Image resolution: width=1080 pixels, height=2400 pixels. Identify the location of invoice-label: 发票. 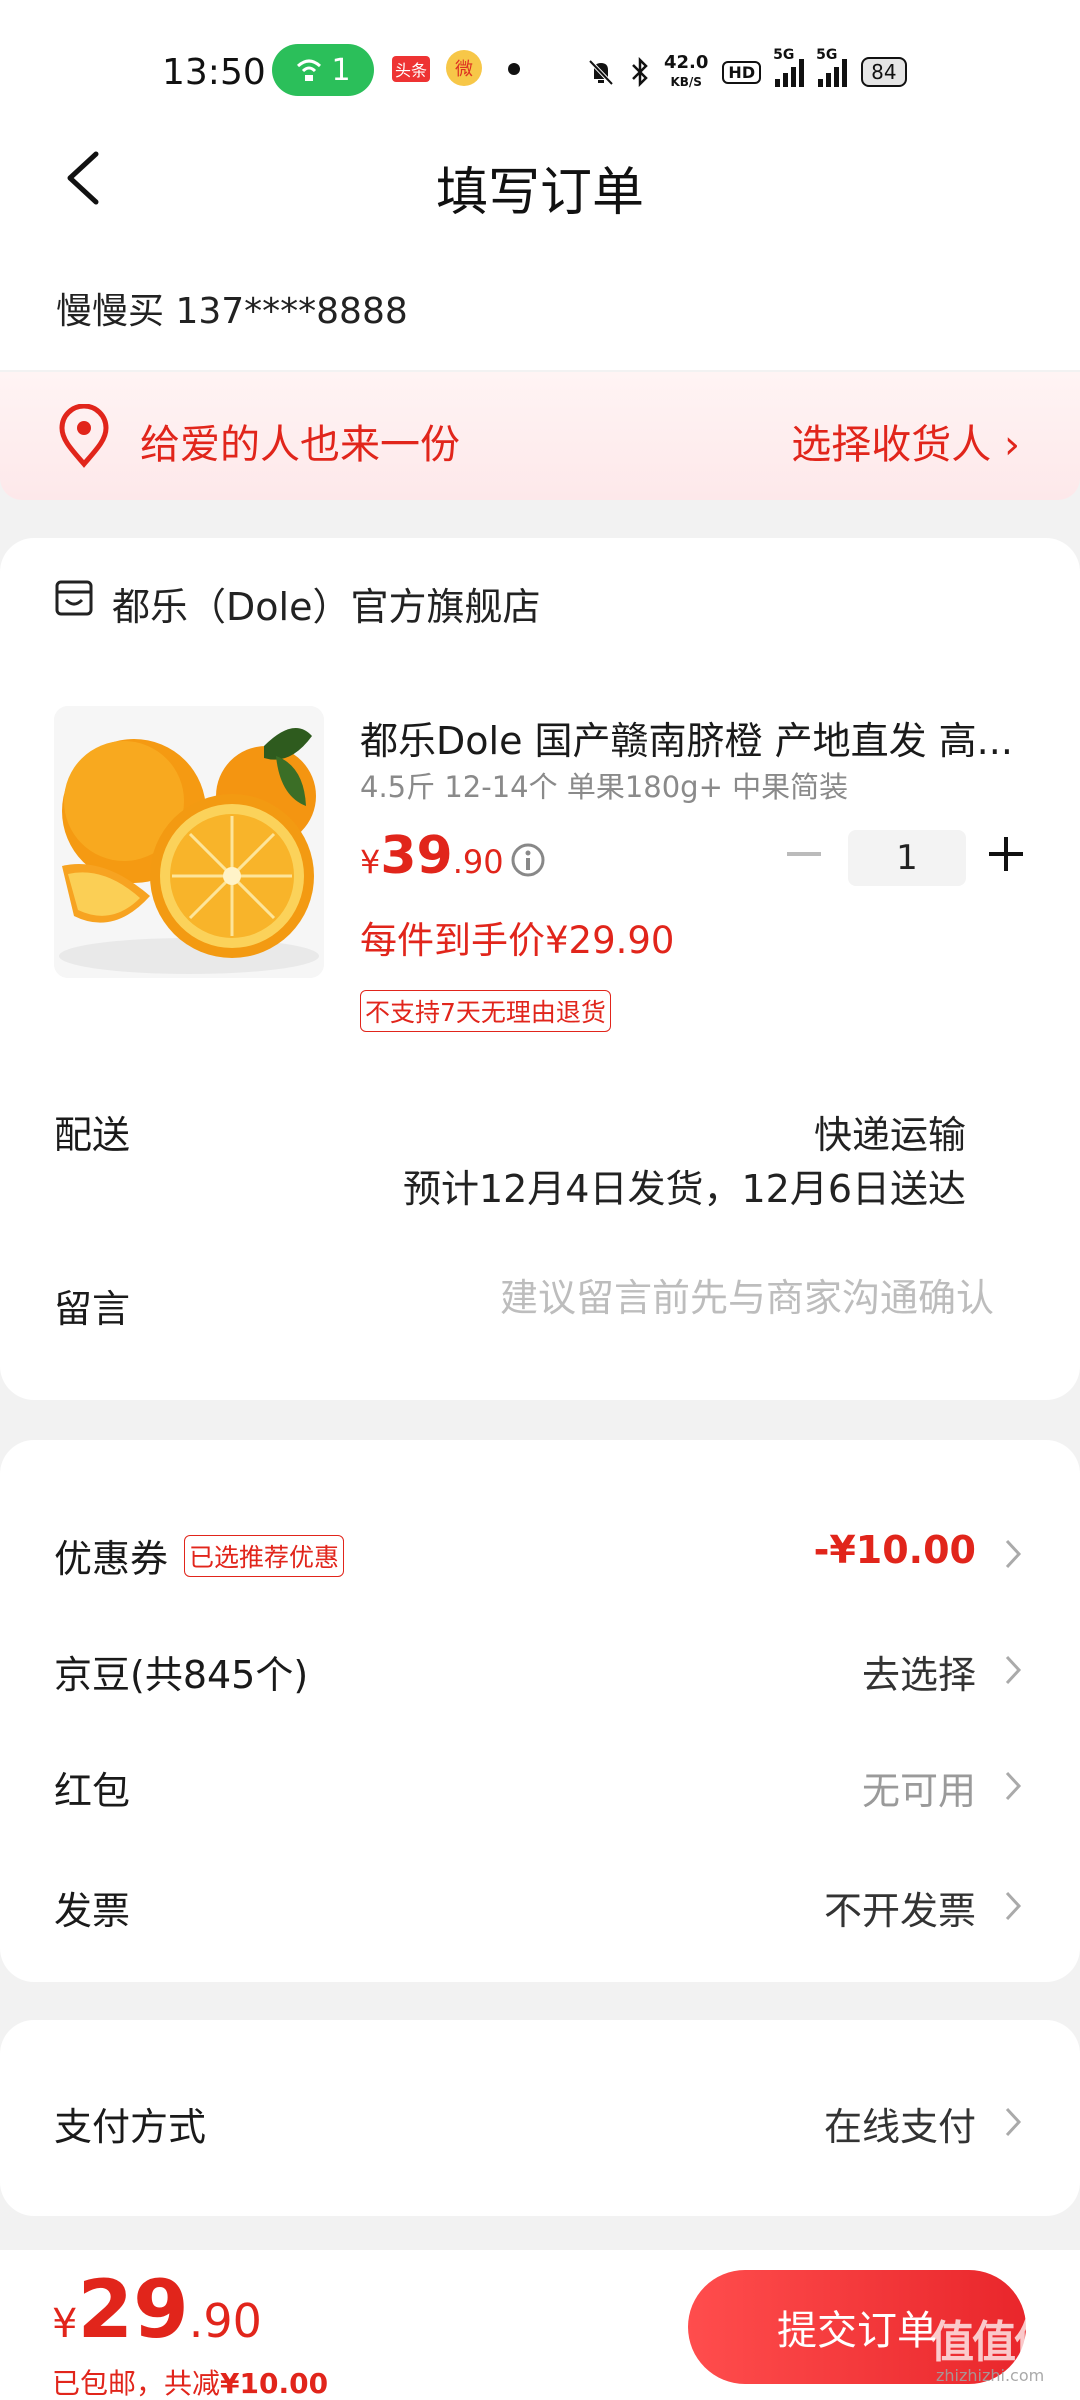
(92, 1911).